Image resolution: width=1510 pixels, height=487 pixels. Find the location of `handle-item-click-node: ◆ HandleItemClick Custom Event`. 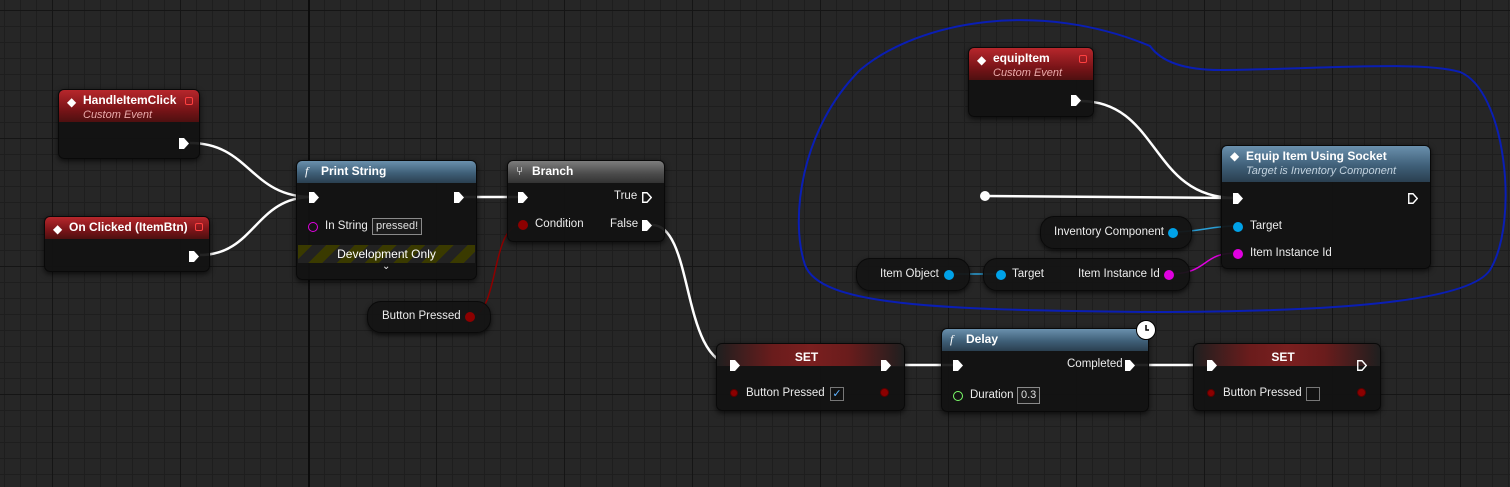

handle-item-click-node: ◆ HandleItemClick Custom Event is located at coordinates (129, 124).